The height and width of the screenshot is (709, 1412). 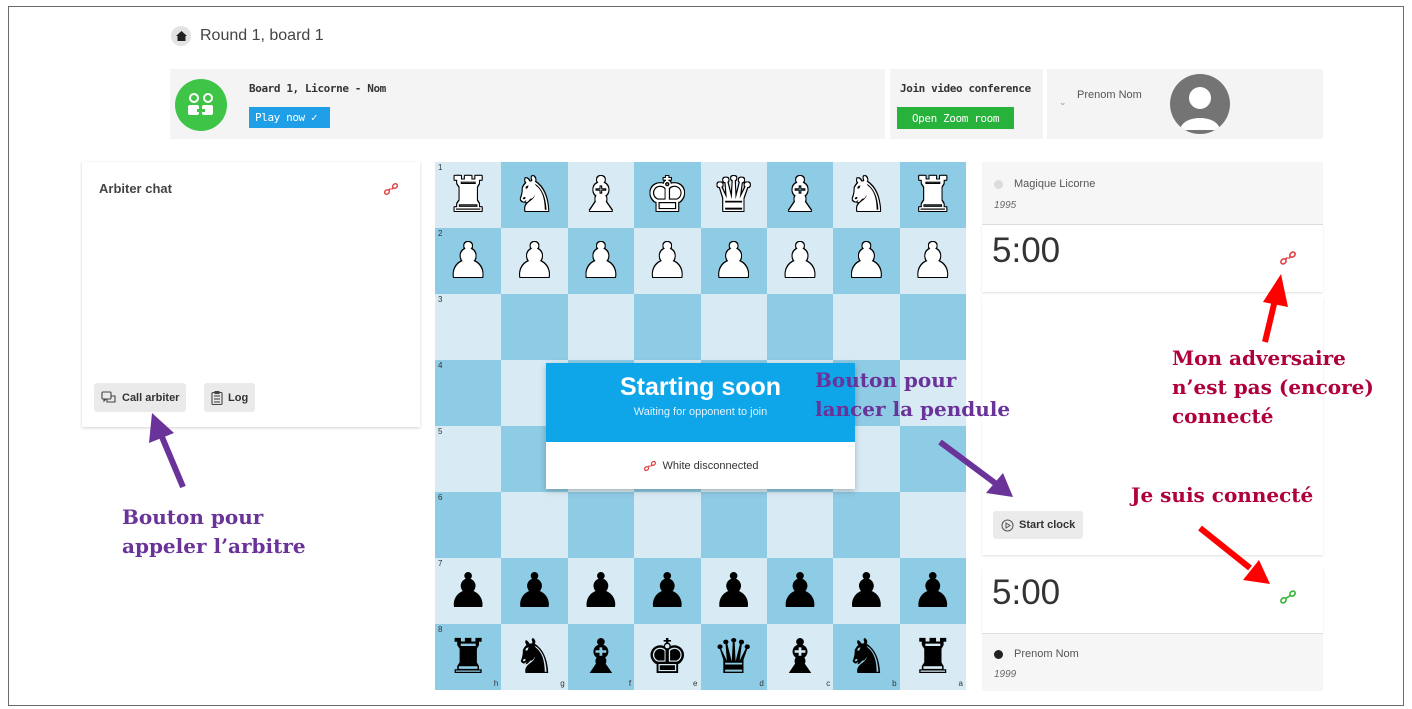 I want to click on board-square: 1 ♜, so click(x=468, y=195).